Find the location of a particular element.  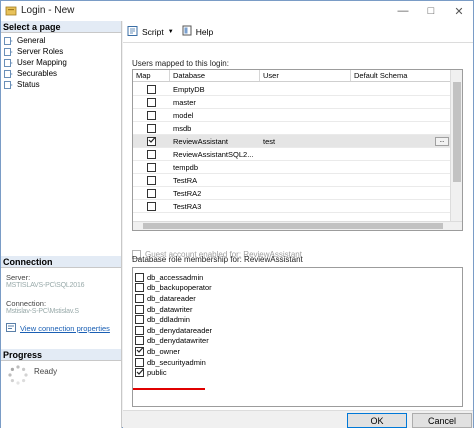

connection-label: Connection: is located at coordinates (26, 303).